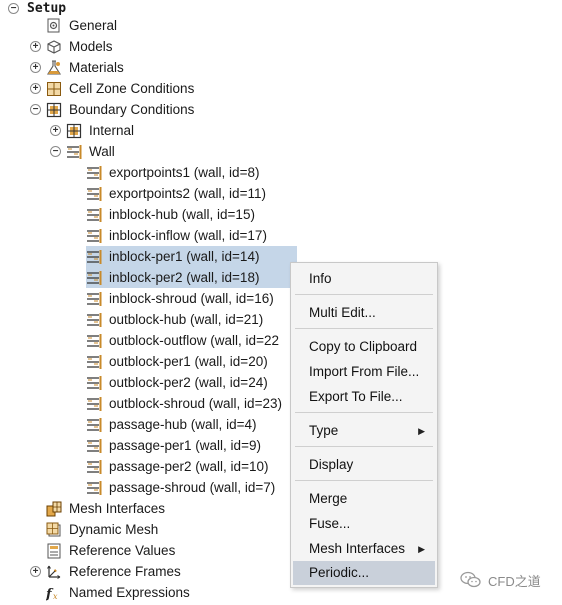 This screenshot has height=605, width=562. I want to click on tree-label: Cell Zone Conditions, so click(132, 88).